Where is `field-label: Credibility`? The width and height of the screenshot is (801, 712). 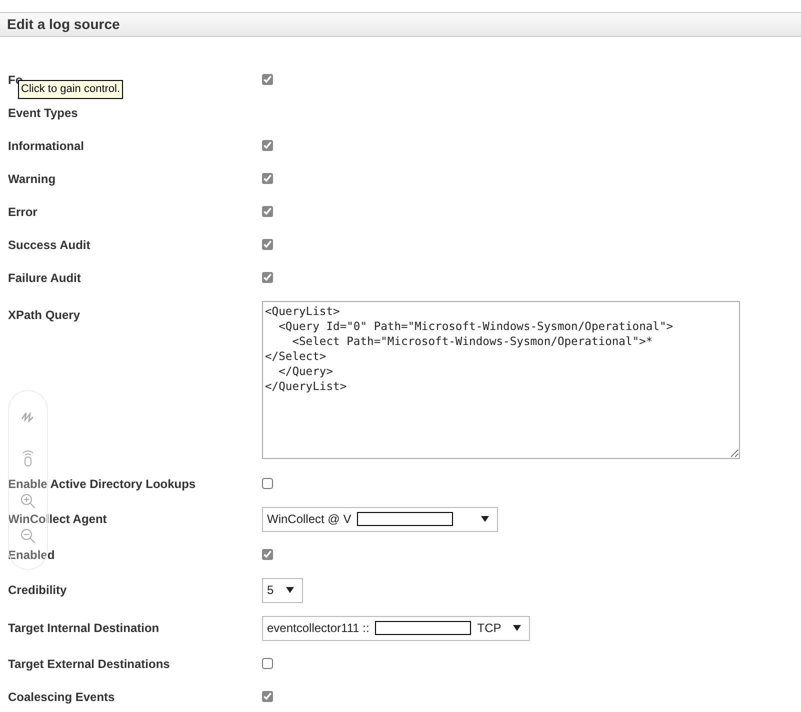
field-label: Credibility is located at coordinates (37, 590).